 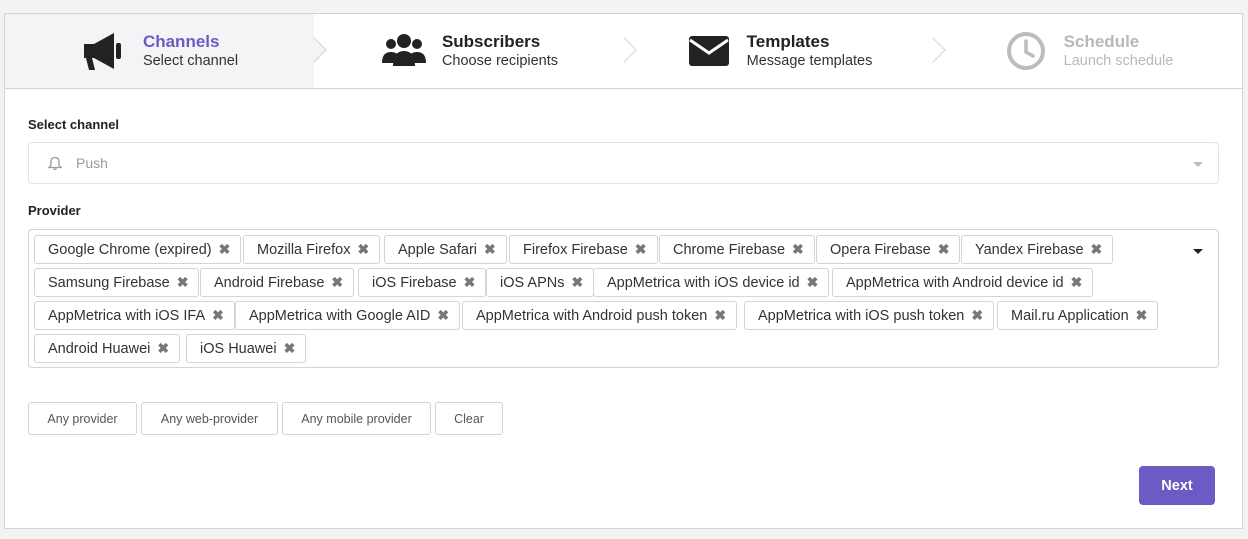 I want to click on tag-label: Android Huawei, so click(x=99, y=348).